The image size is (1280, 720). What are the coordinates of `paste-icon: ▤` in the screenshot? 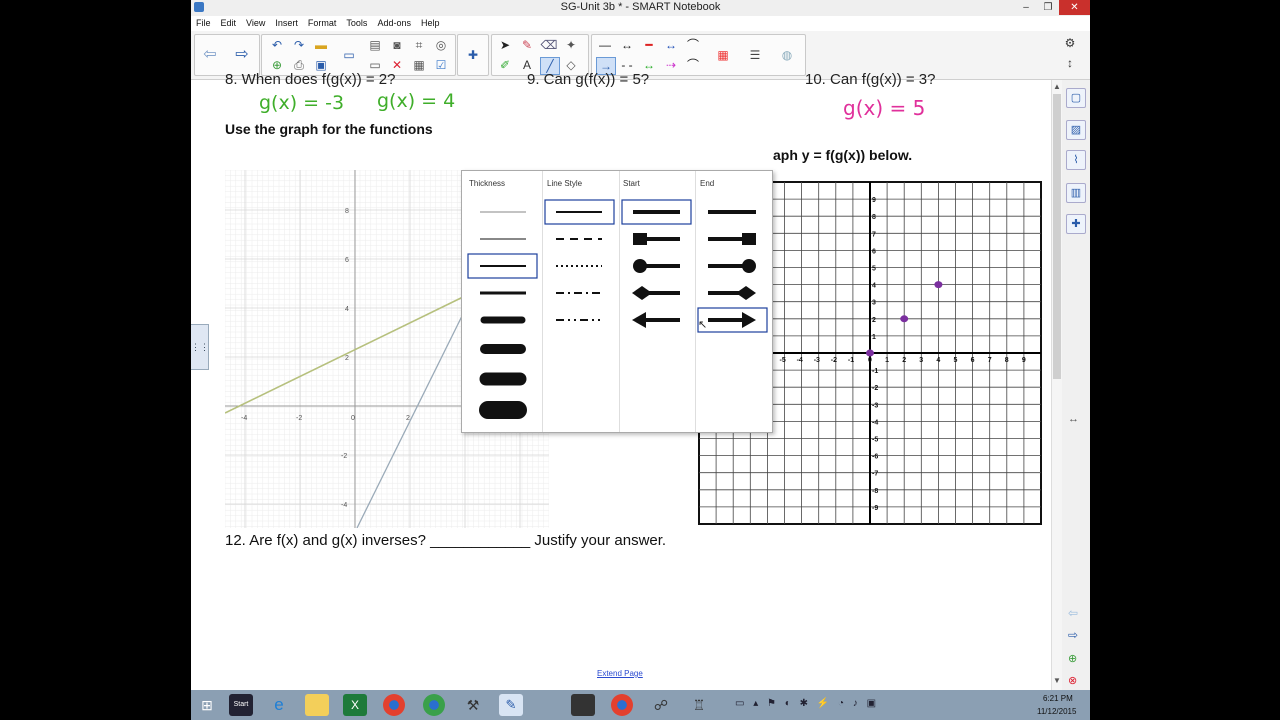 It's located at (375, 45).